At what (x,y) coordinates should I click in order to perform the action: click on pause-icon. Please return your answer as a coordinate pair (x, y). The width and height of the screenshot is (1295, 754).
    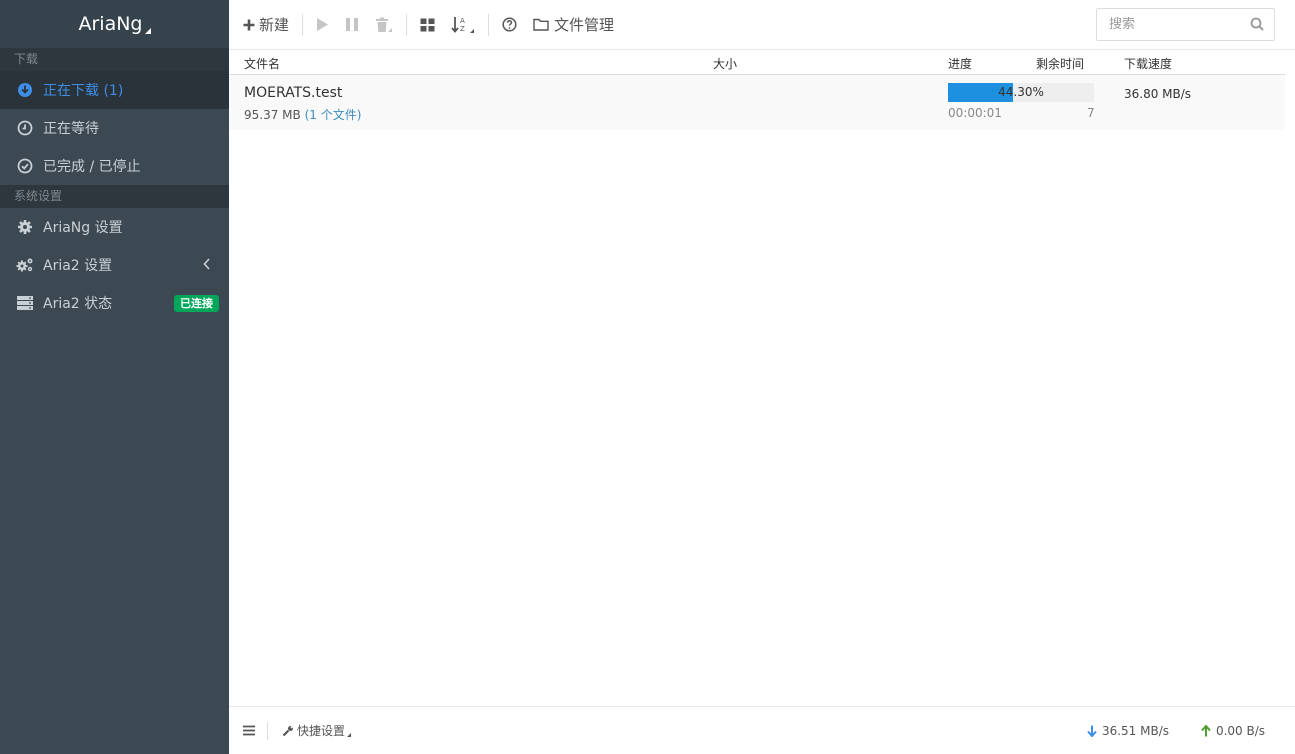
    Looking at the image, I should click on (352, 24).